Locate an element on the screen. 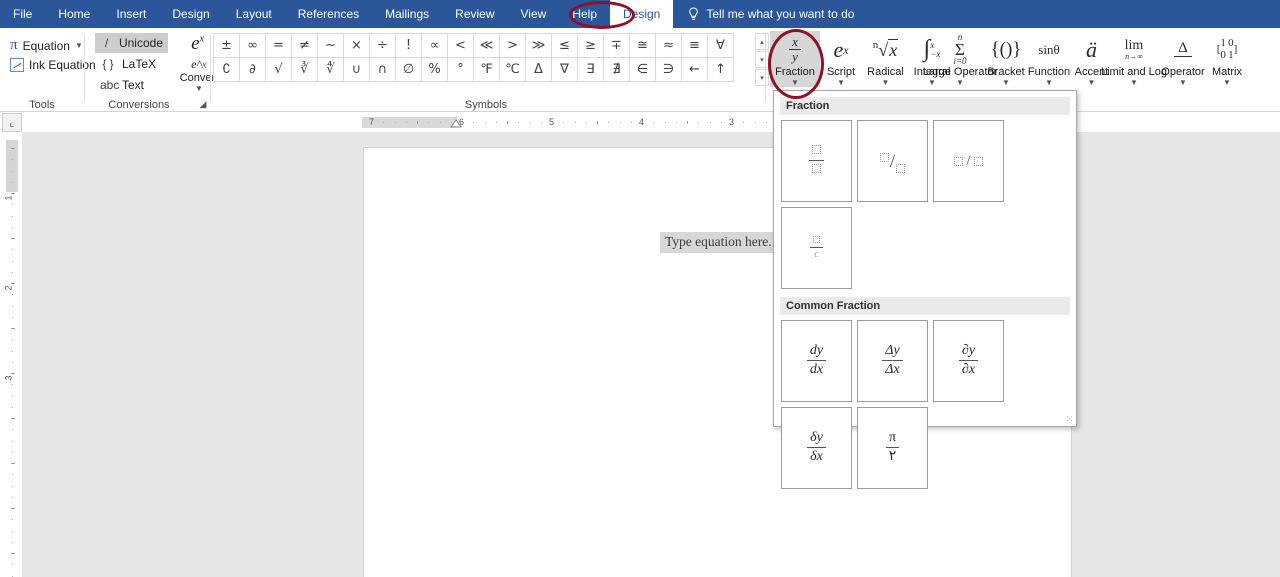 The height and width of the screenshot is (577, 1280). equation-placeholder-field: Type equation here. is located at coordinates (718, 242).